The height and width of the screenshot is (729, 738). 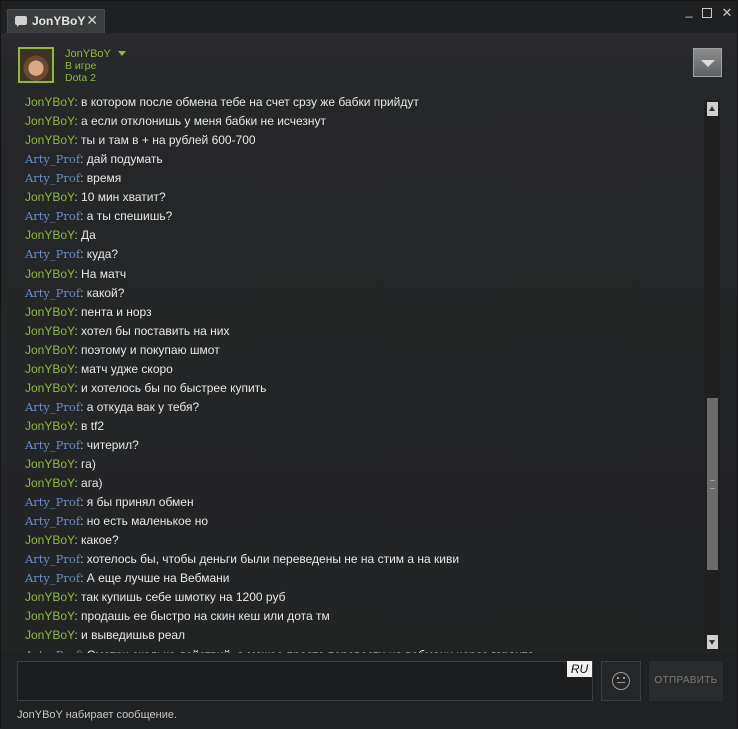 I want to click on chat-message: JonYBoY: какое?, so click(x=72, y=540).